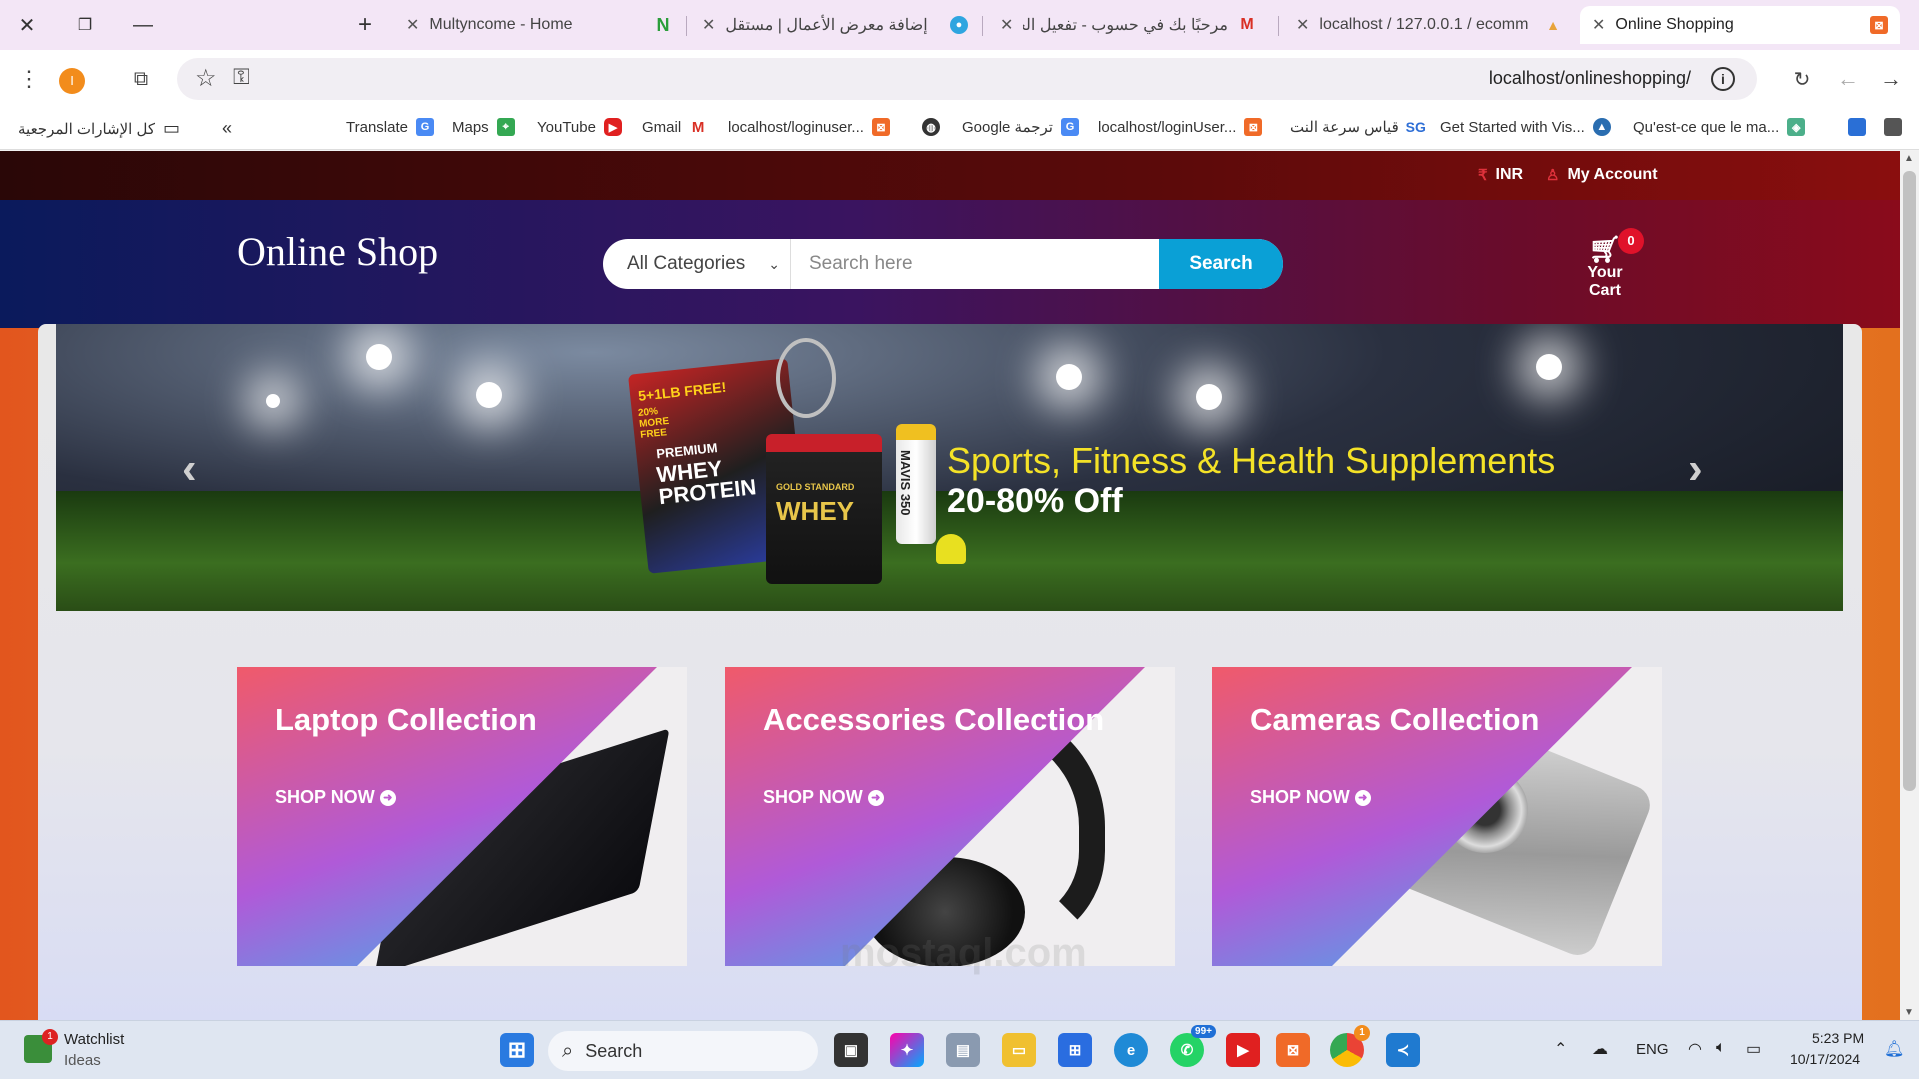  Describe the element at coordinates (614, 1050) in the screenshot. I see `taskbar-search-label: Search` at that location.